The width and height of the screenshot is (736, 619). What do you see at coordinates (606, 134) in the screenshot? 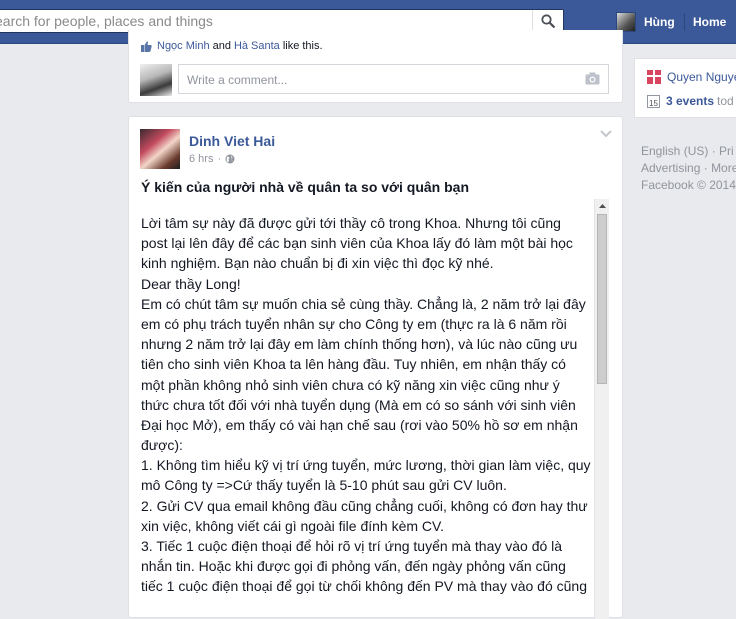
I see `chevron-down-icon` at bounding box center [606, 134].